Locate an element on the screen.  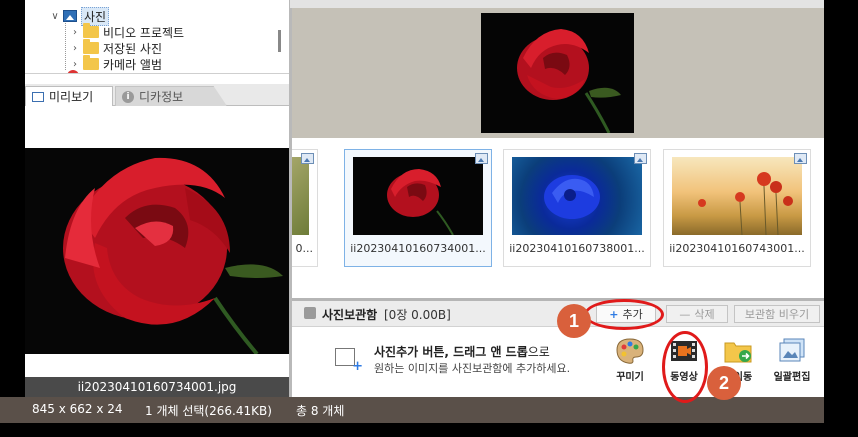
tree-item-photos: ∨ 사진 is located at coordinates (79, 16).